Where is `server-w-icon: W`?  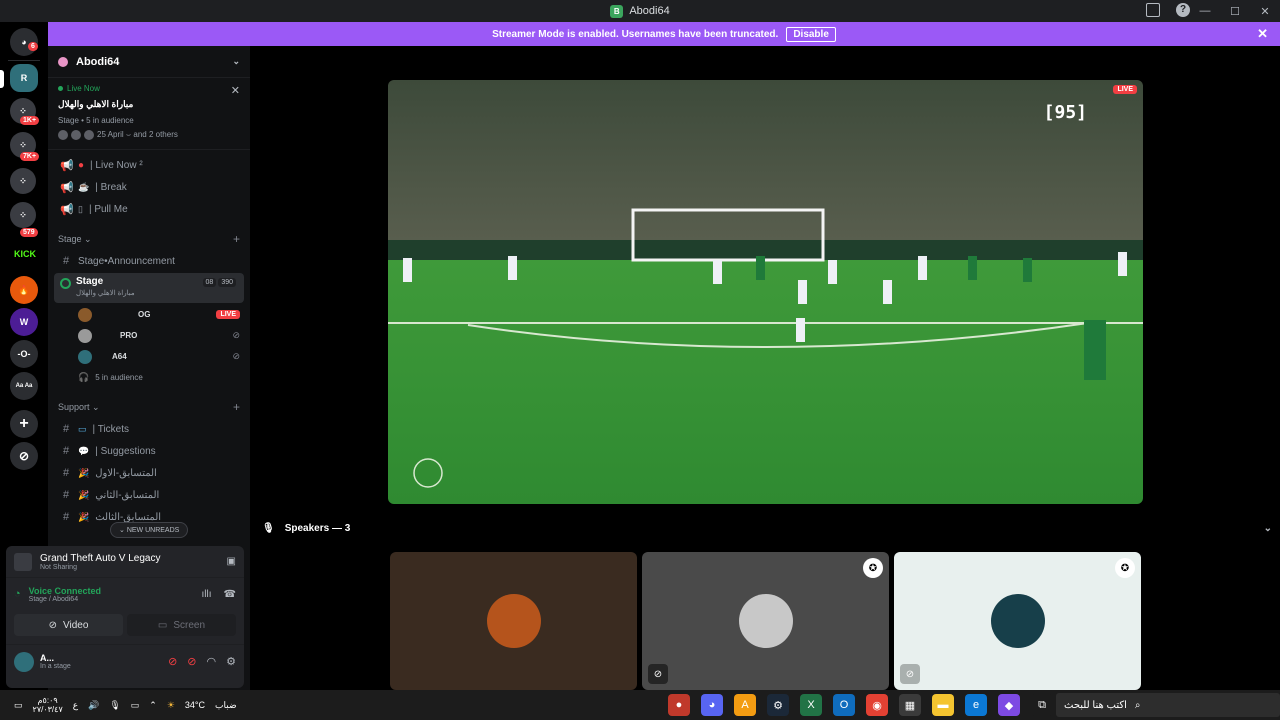 server-w-icon: W is located at coordinates (24, 322).